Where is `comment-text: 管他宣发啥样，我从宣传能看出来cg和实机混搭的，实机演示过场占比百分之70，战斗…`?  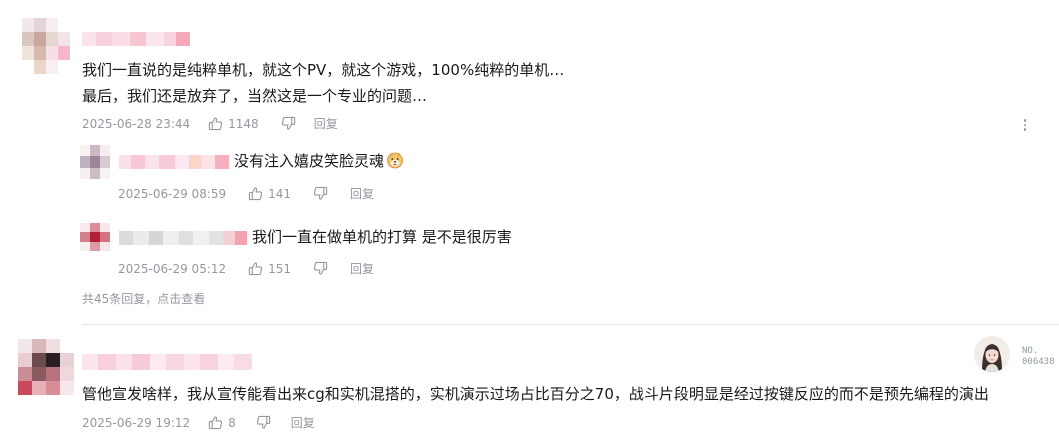 comment-text: 管他宣发啥样，我从宣传能看出来cg和实机混搭的，实机演示过场占比百分之70，战斗… is located at coordinates (535, 394).